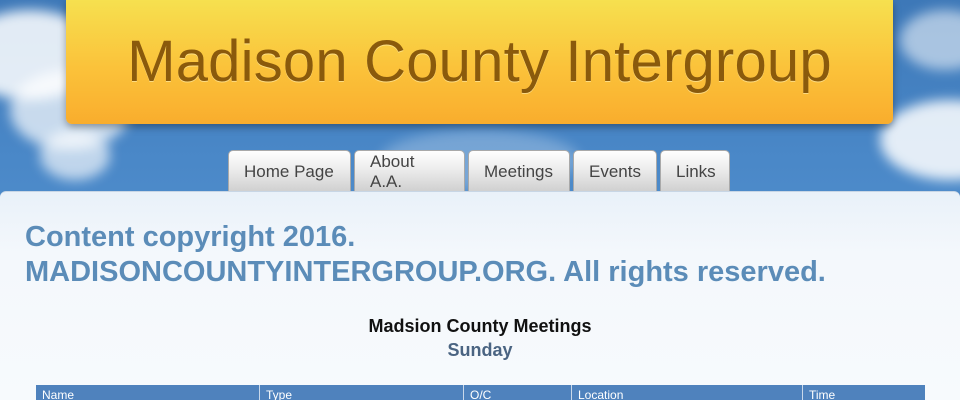 This screenshot has width=960, height=400. Describe the element at coordinates (392, 171) in the screenshot. I see `tab-label: About A.A.` at that location.